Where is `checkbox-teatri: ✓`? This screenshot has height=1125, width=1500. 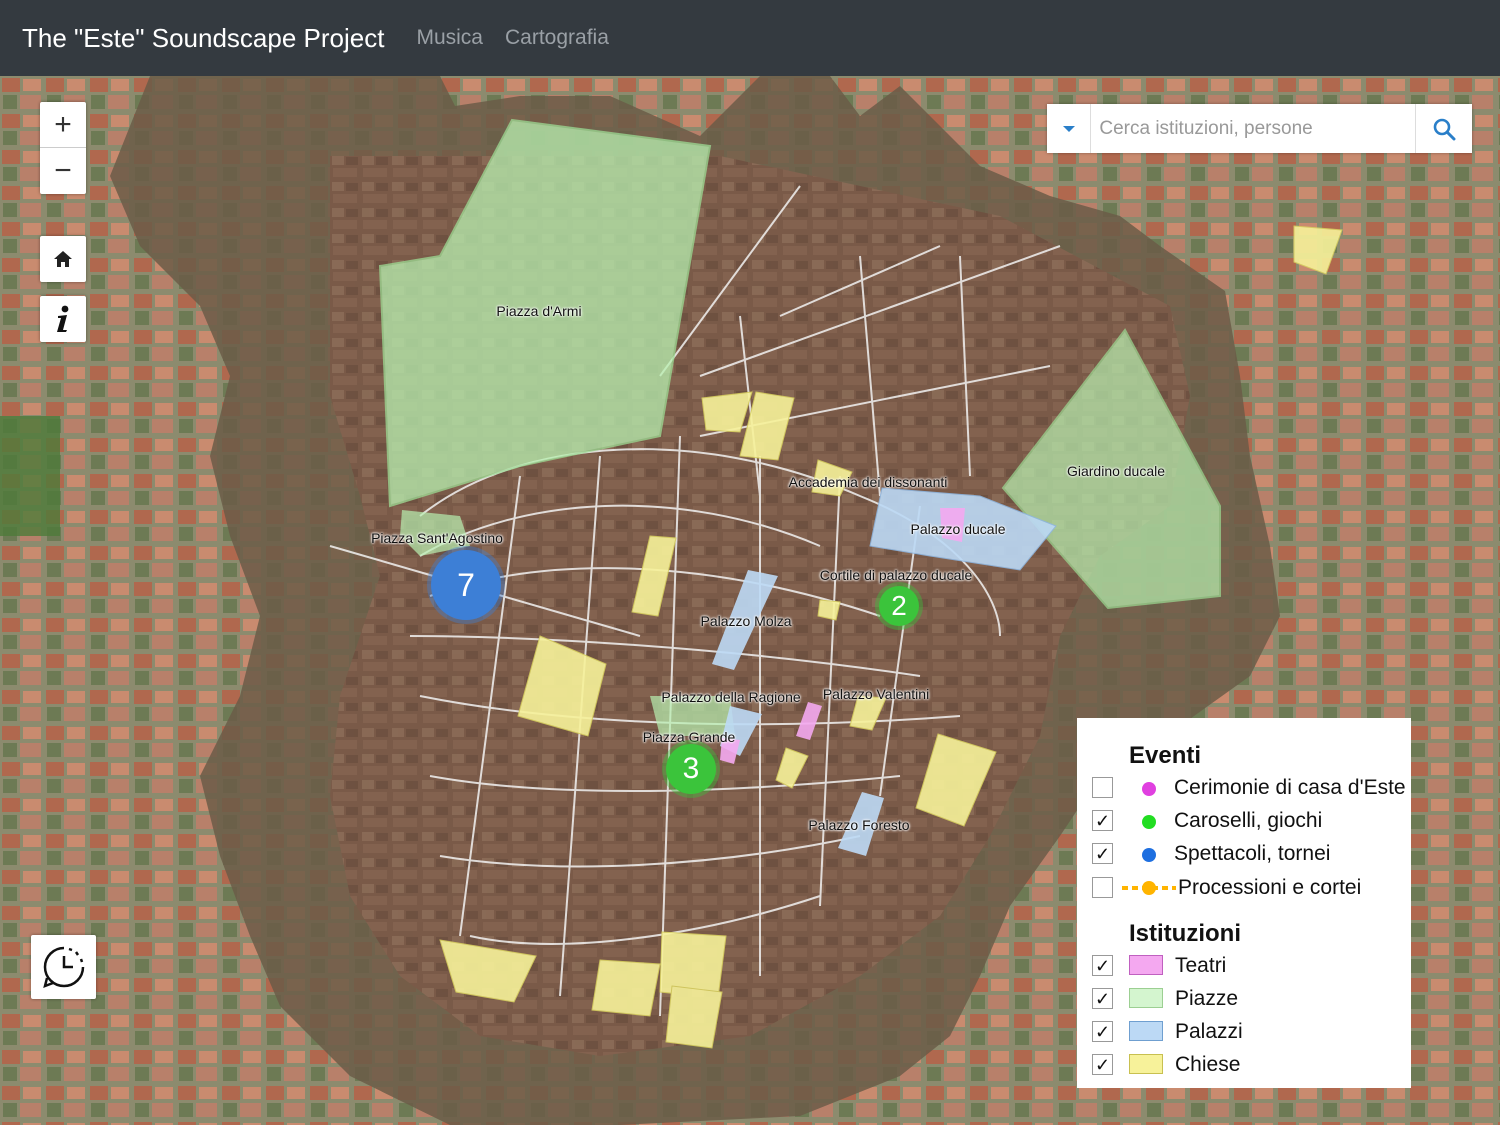 checkbox-teatri: ✓ is located at coordinates (1102, 965).